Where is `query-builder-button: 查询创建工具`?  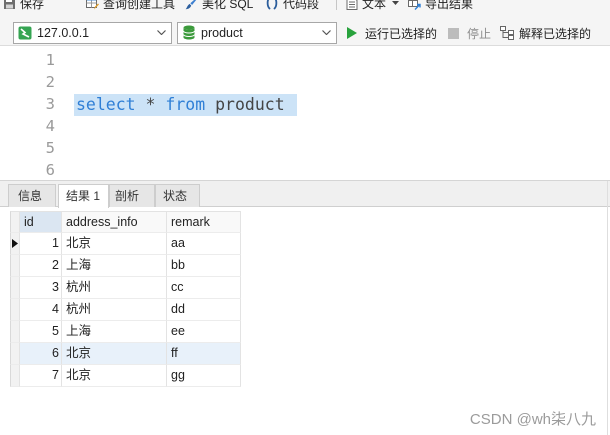
query-builder-button: 查询创建工具 is located at coordinates (130, 7).